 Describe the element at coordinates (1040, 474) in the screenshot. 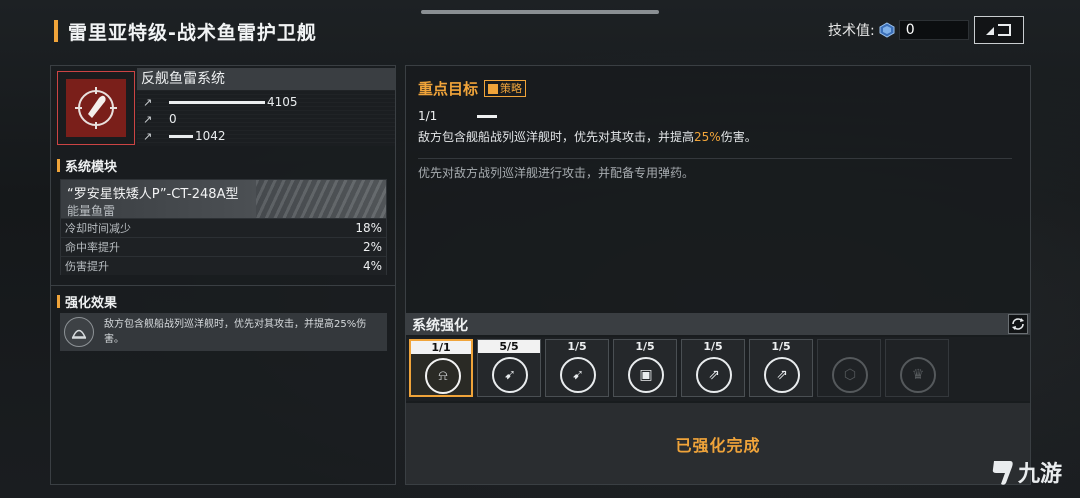

I see `watermark-text: 九游` at that location.